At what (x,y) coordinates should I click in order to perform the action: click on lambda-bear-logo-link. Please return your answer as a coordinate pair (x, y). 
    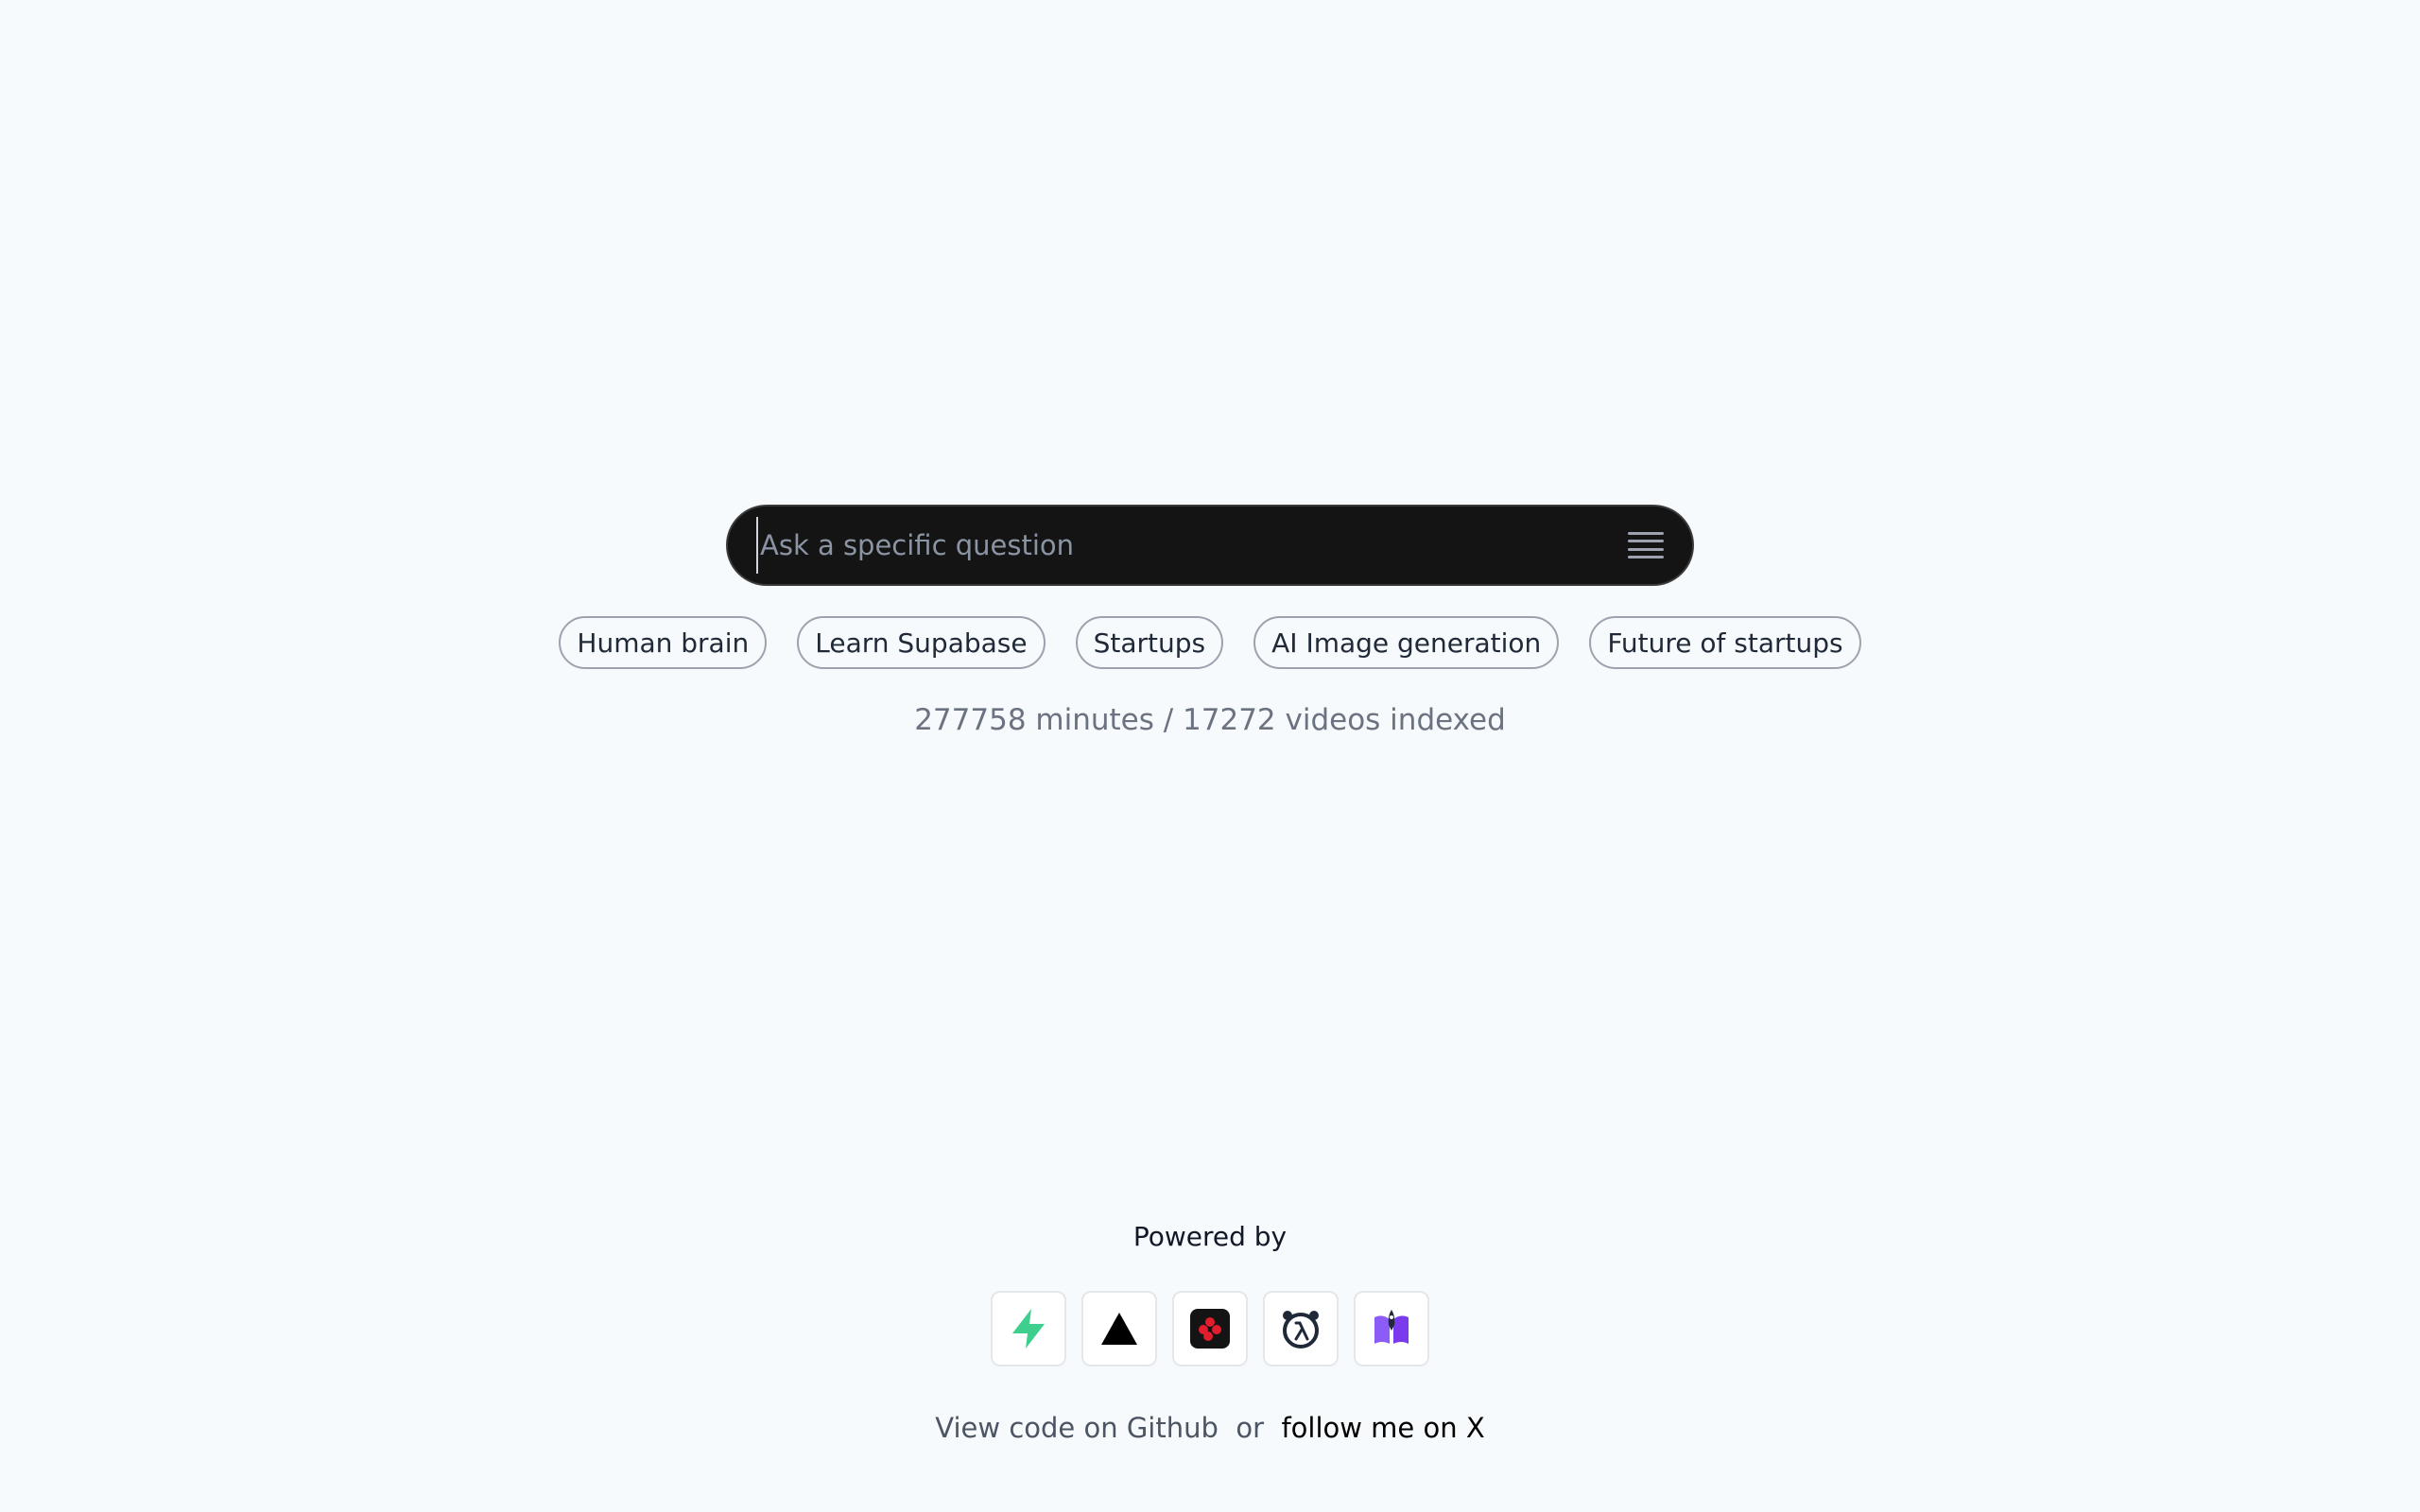
    Looking at the image, I should click on (1301, 1328).